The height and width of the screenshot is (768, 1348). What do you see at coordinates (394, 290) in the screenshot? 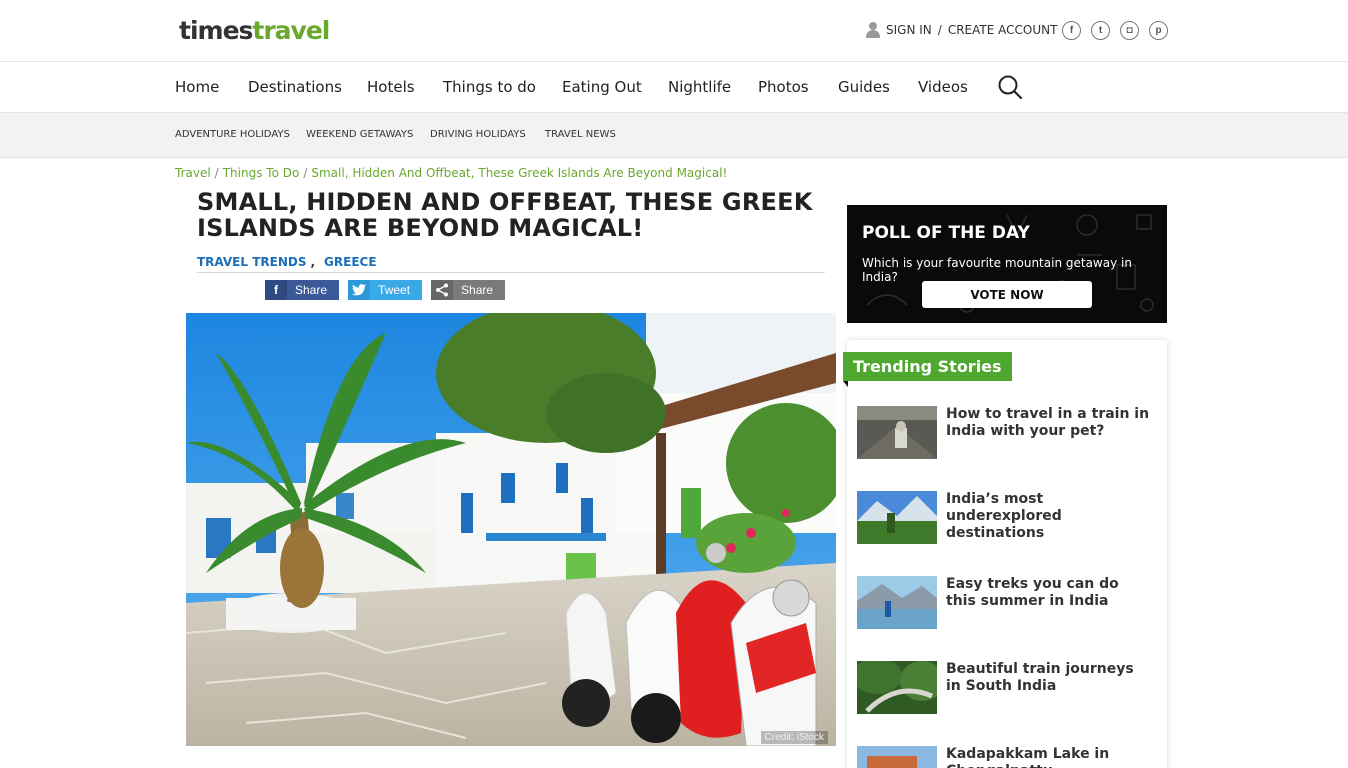
I see `tweet-label: Tweet` at bounding box center [394, 290].